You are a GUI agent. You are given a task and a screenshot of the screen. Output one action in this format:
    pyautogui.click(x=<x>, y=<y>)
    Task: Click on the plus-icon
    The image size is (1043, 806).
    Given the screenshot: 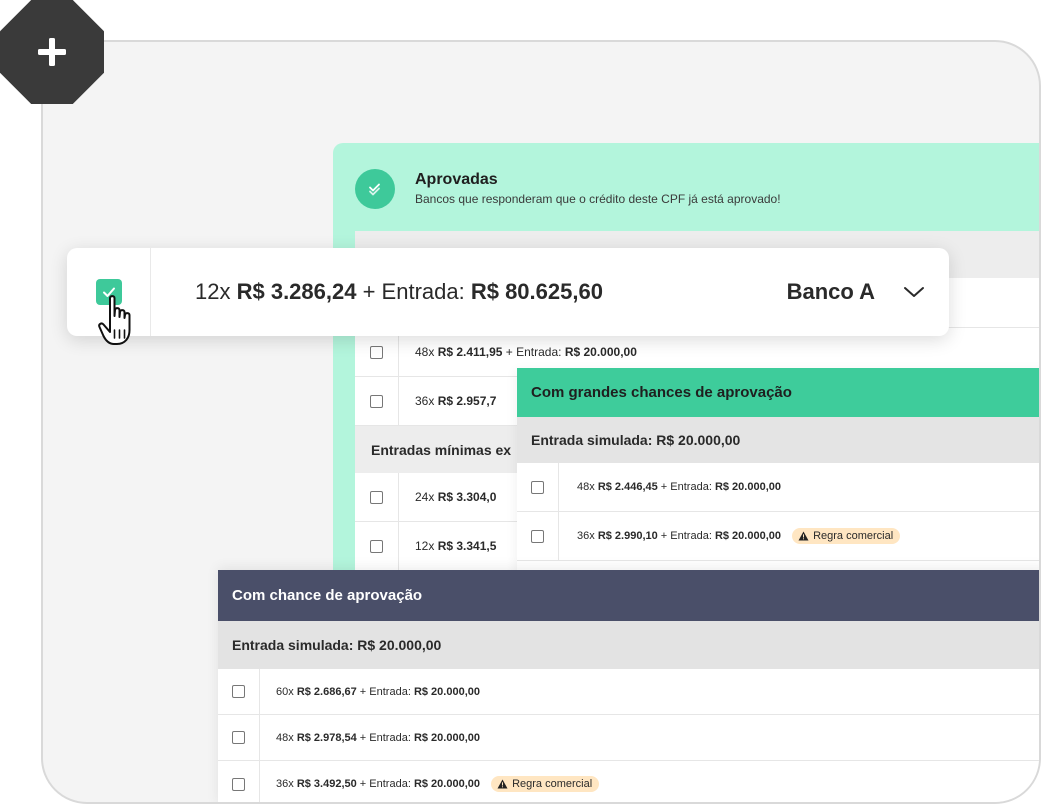 What is the action you would take?
    pyautogui.click(x=52, y=52)
    